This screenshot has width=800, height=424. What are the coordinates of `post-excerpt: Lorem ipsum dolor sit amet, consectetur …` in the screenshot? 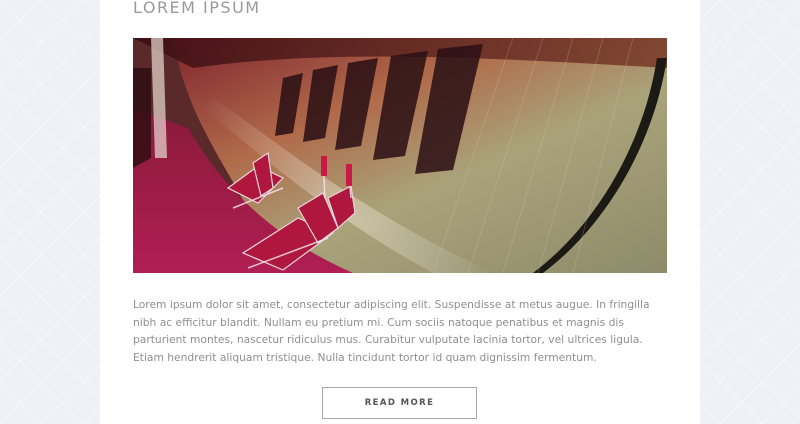 It's located at (391, 331).